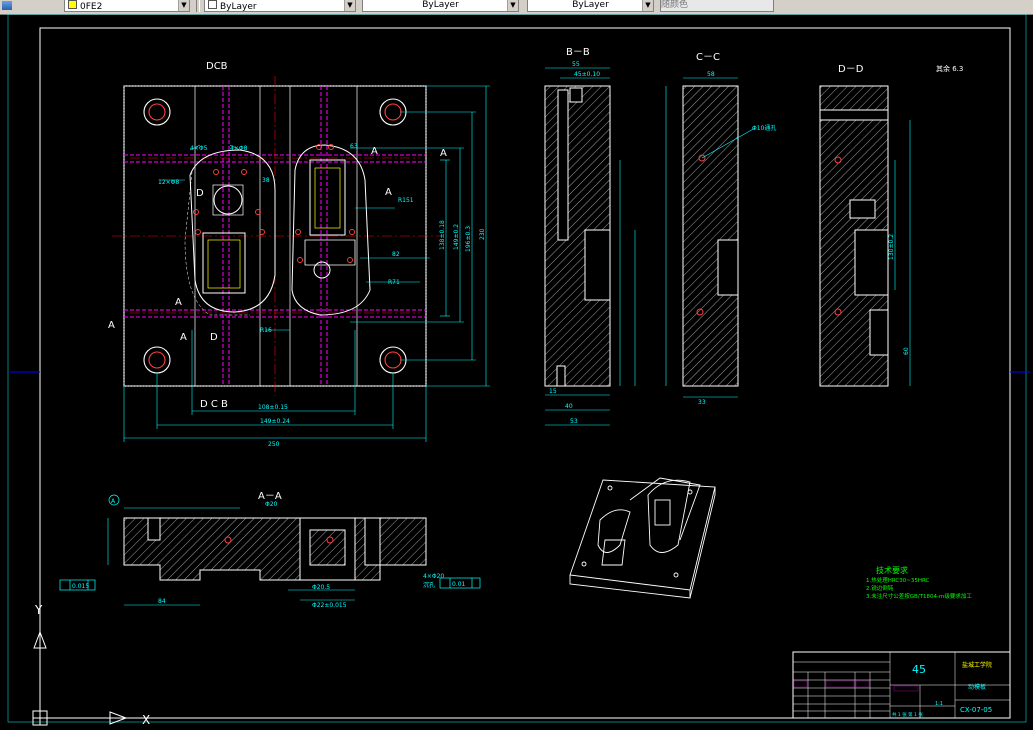 This screenshot has width=1033, height=730. Describe the element at coordinates (553, 391) in the screenshot. I see `bb-dim-bot1: 15` at that location.